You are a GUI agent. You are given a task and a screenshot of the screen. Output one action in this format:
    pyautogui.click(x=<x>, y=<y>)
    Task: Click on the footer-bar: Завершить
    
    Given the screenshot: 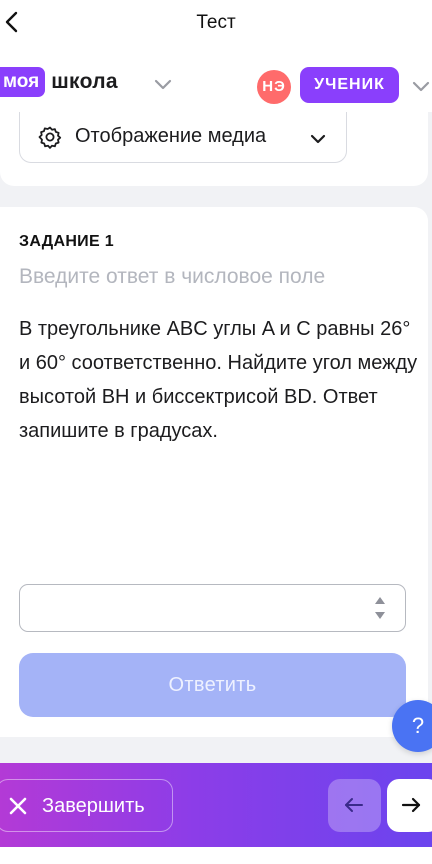 What is the action you would take?
    pyautogui.click(x=216, y=805)
    